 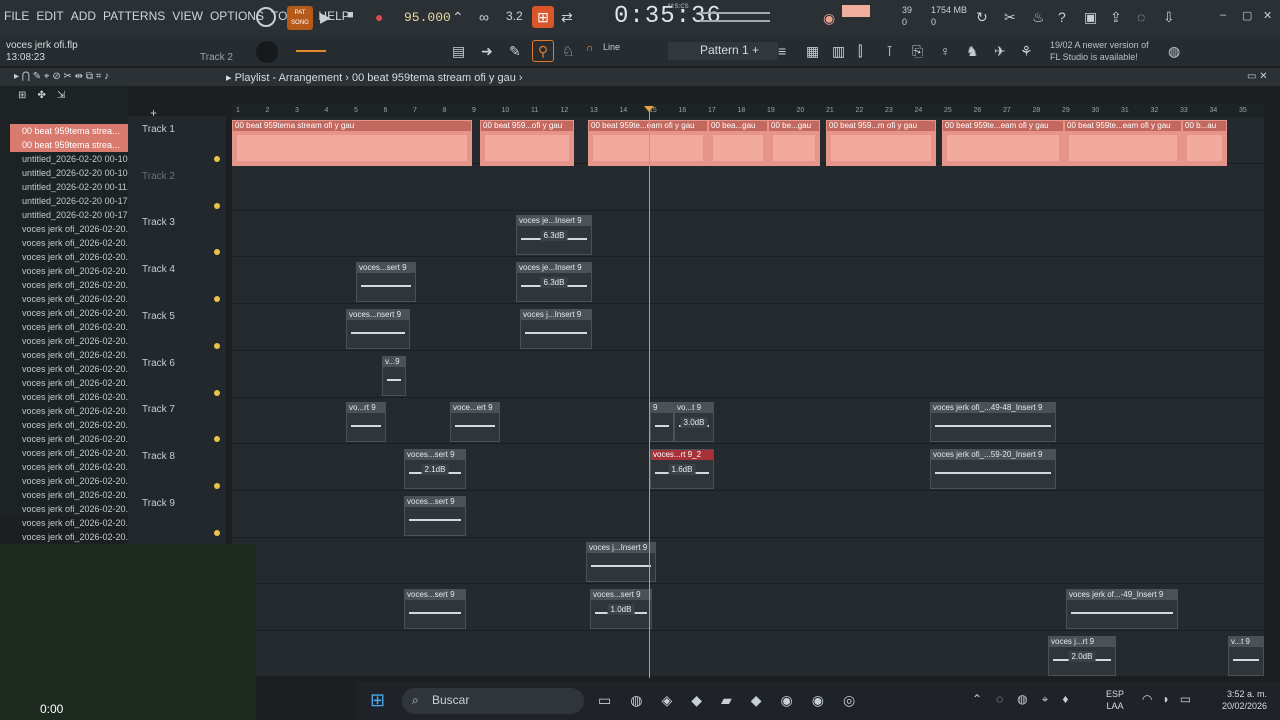 I want to click on audio-clip: 00 bea...gau, so click(x=738, y=143).